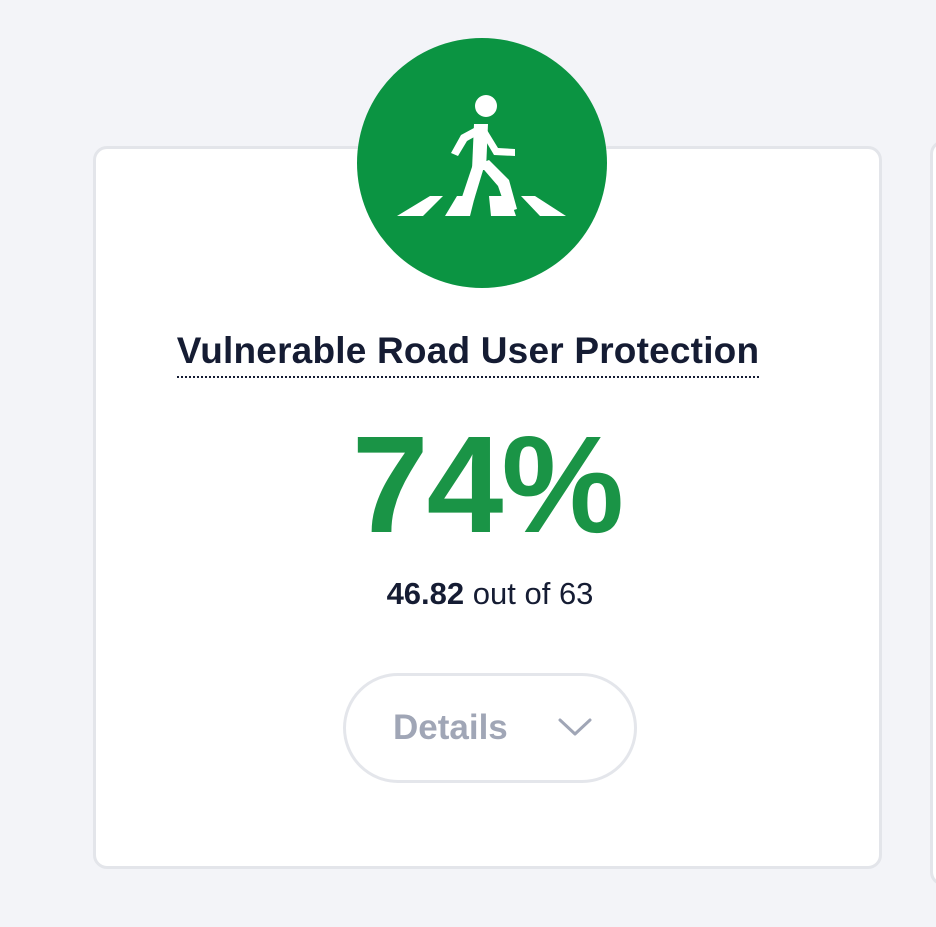 Image resolution: width=936 pixels, height=927 pixels. What do you see at coordinates (487, 485) in the screenshot?
I see `score-percent: 74%` at bounding box center [487, 485].